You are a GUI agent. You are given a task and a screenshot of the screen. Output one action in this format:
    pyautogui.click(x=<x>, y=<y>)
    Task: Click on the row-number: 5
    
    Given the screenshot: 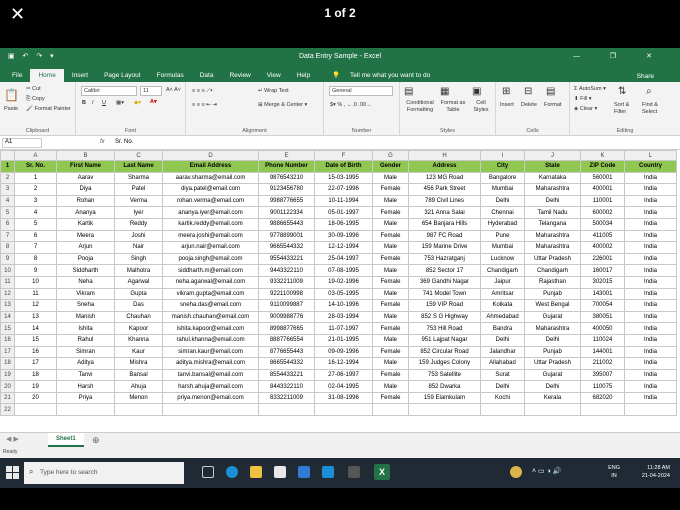 What is the action you would take?
    pyautogui.click(x=7, y=212)
    